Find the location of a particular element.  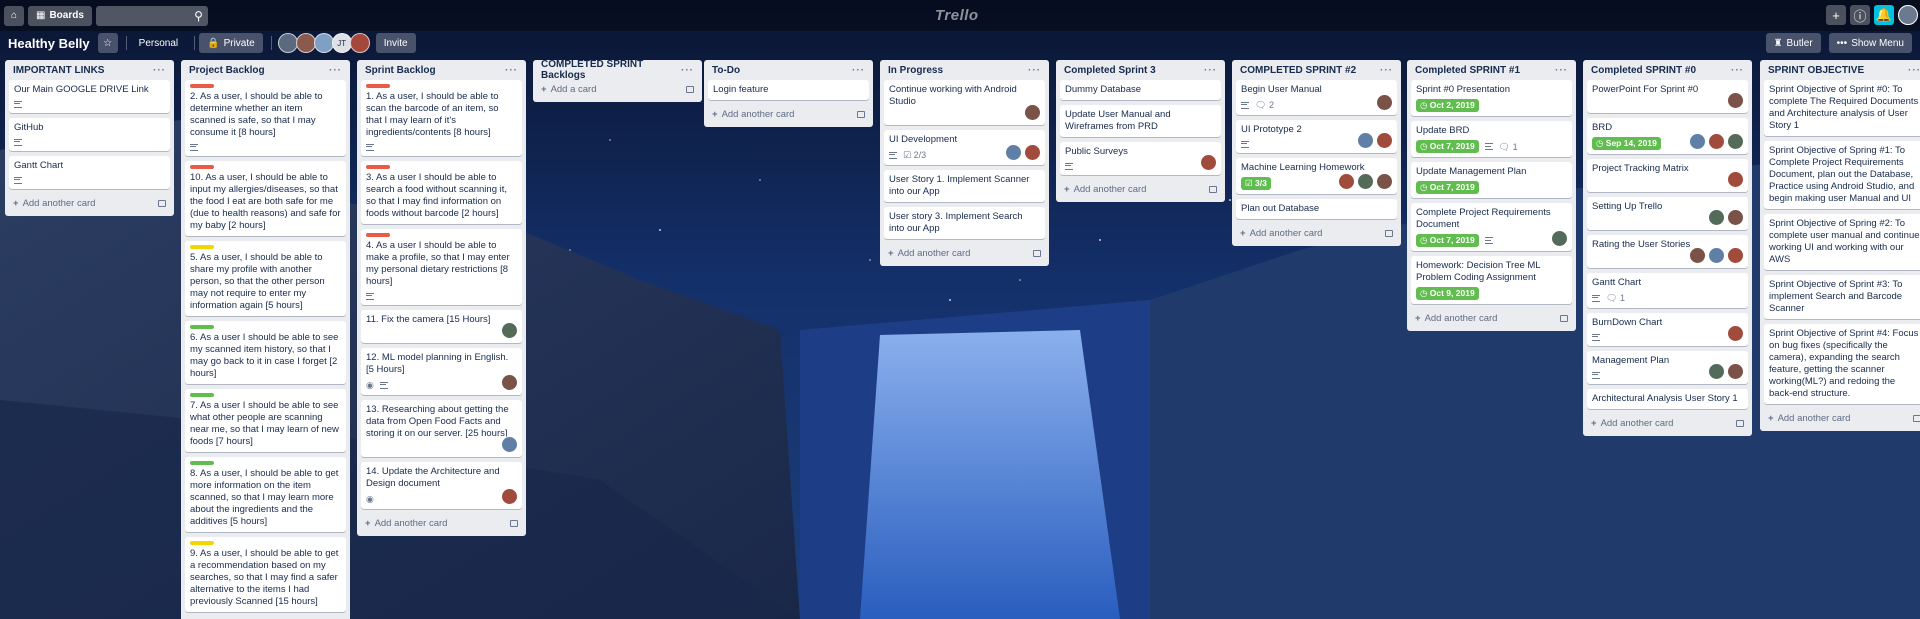

card: GitHub is located at coordinates (89, 134).